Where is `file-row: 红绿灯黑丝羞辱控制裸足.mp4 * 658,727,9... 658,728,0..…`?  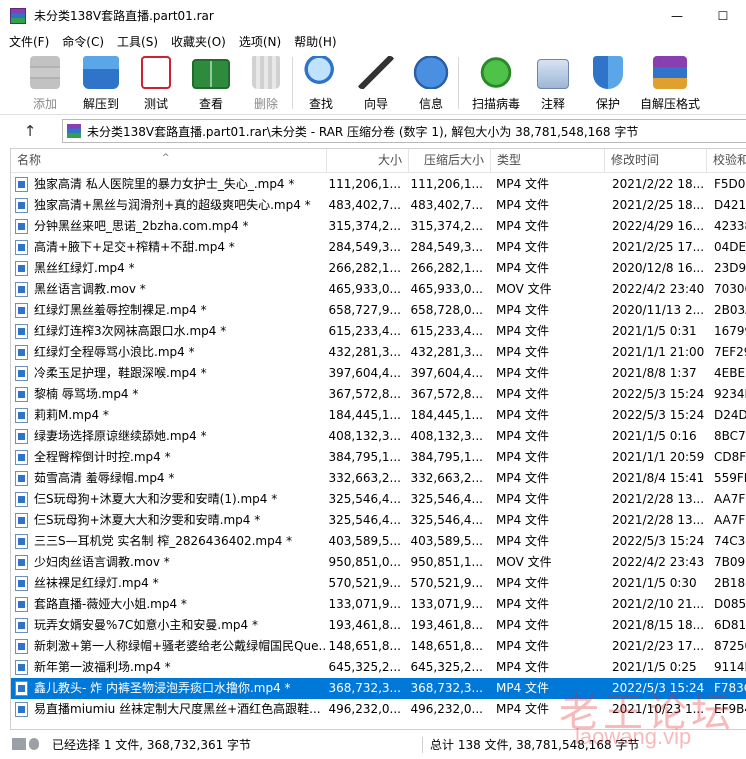
file-row: 红绿灯黑丝羞辱控制裸足.mp4 * 658,727,9... 658,728,0..… is located at coordinates (378, 310).